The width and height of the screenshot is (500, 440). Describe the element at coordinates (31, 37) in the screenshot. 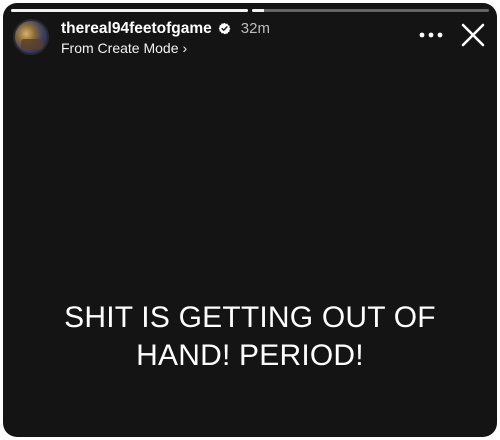

I see `avatar` at that location.